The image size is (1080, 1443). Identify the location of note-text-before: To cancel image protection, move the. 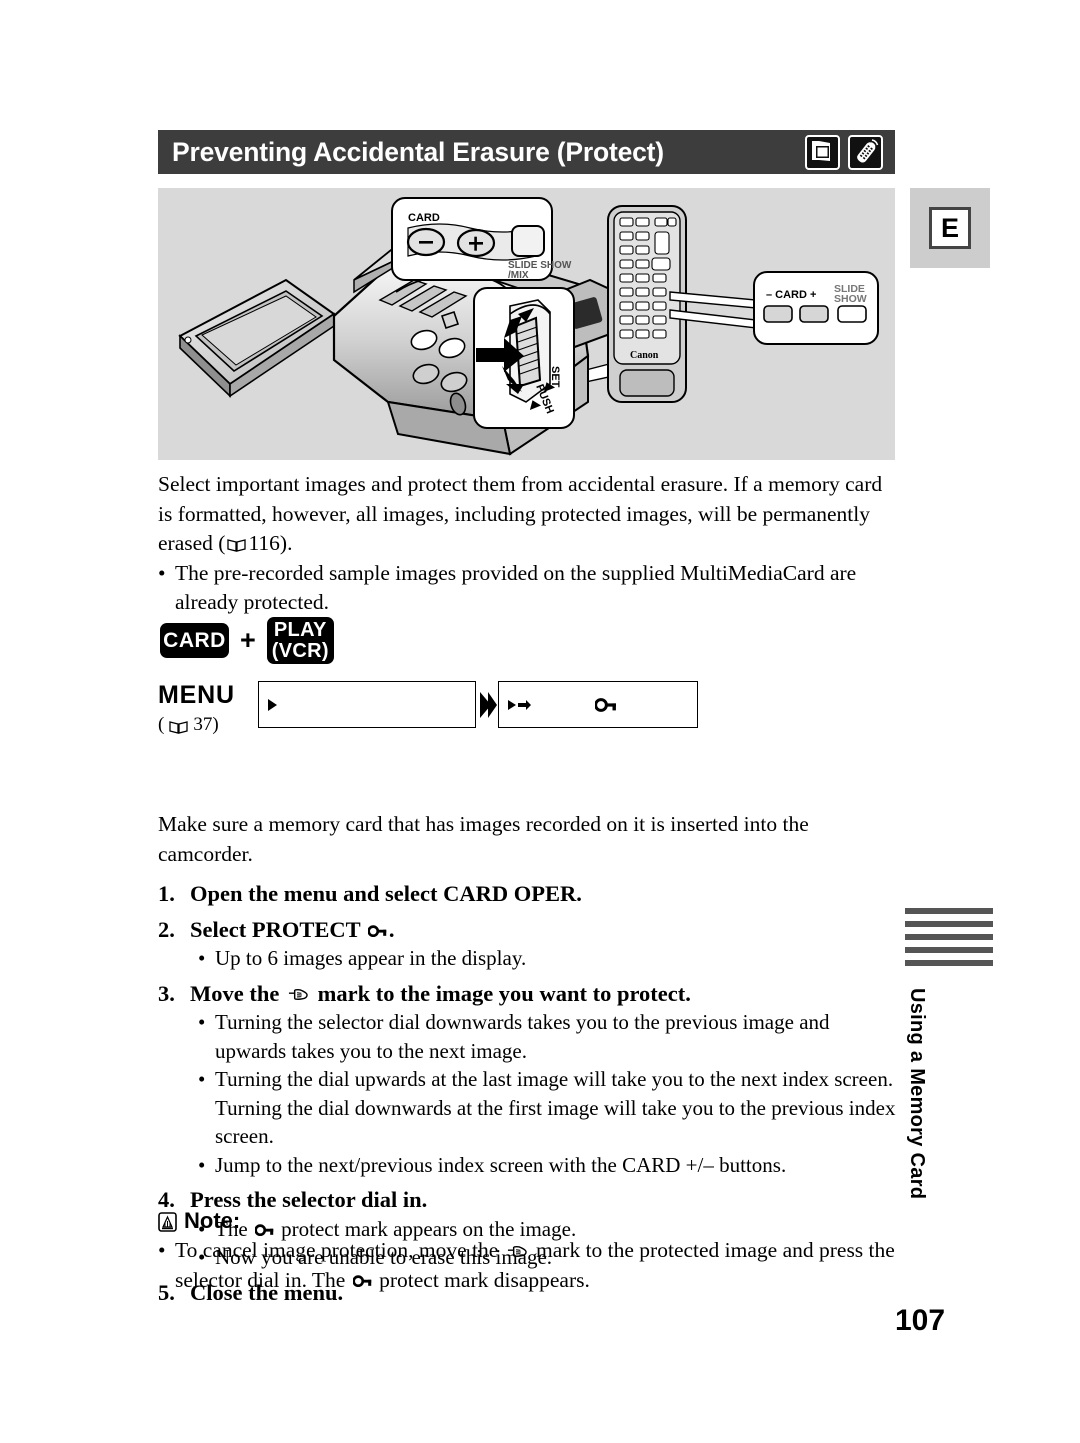
(339, 1250).